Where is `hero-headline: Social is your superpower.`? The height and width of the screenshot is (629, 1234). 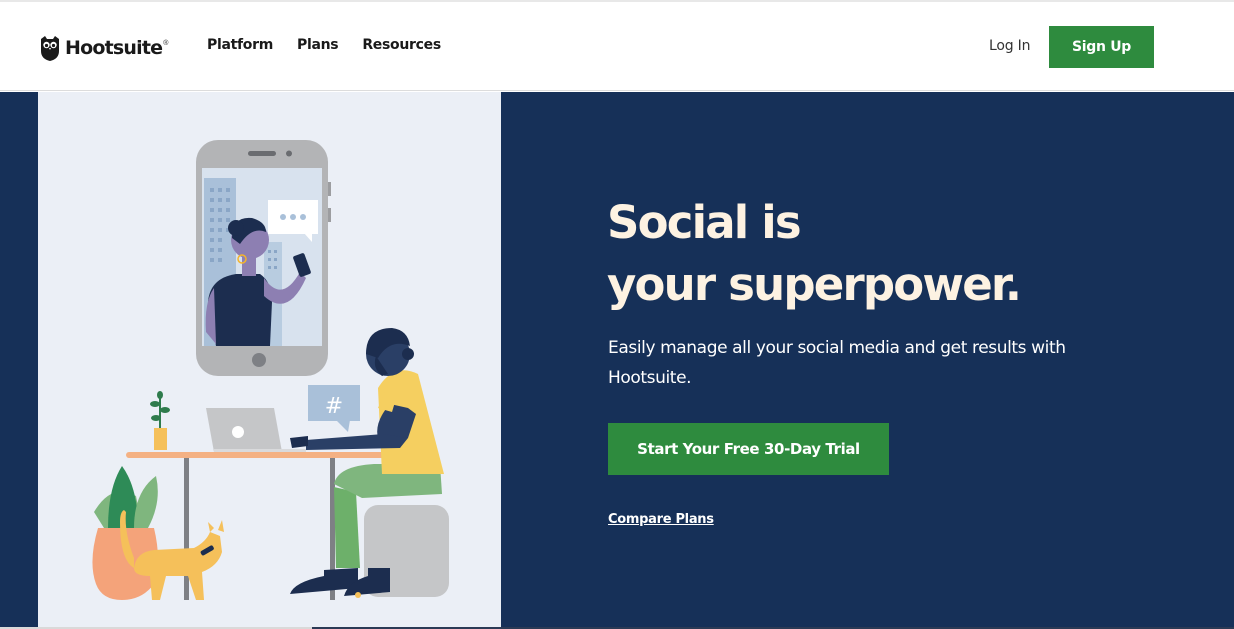 hero-headline: Social is your superpower. is located at coordinates (887, 254).